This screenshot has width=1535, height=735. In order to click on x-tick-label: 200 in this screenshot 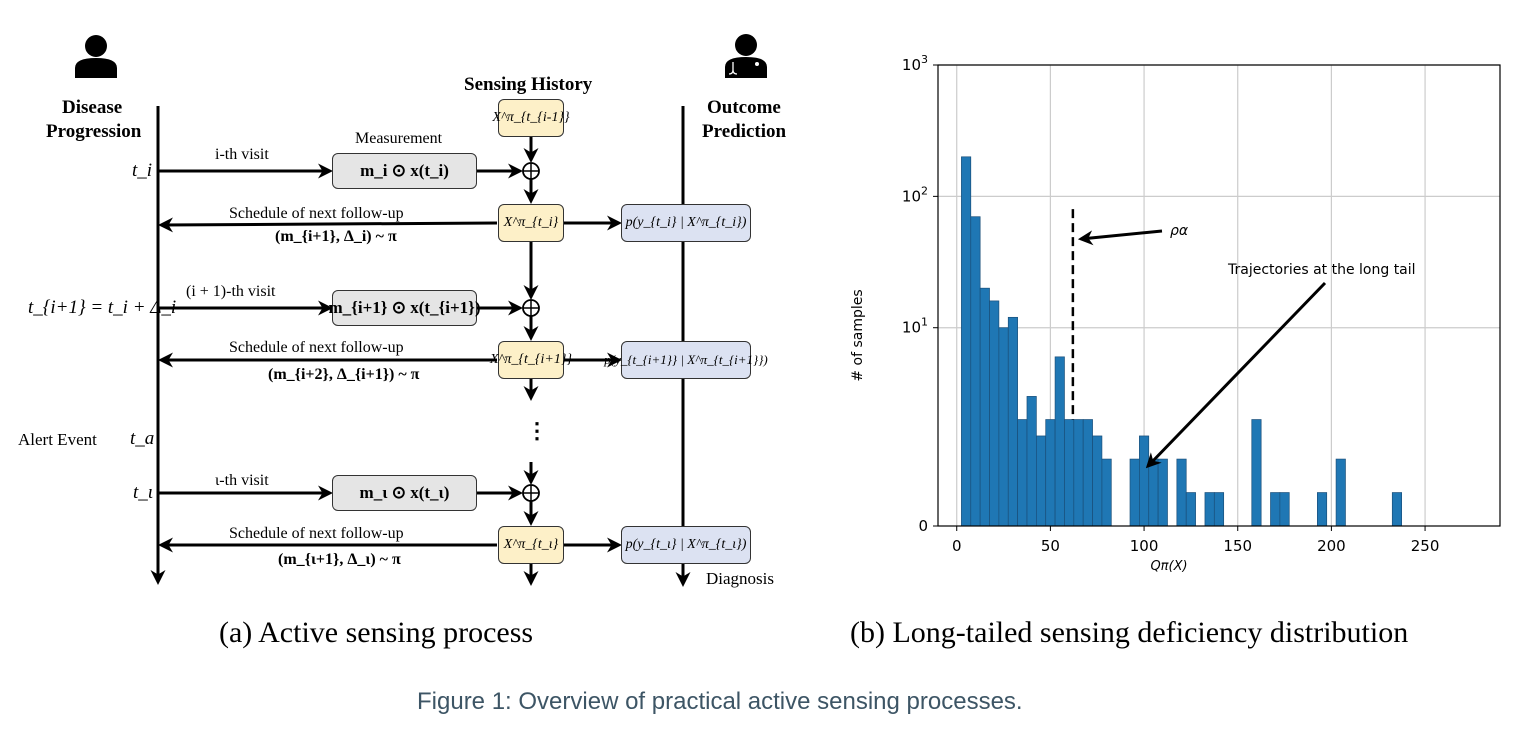, I will do `click(1331, 546)`.